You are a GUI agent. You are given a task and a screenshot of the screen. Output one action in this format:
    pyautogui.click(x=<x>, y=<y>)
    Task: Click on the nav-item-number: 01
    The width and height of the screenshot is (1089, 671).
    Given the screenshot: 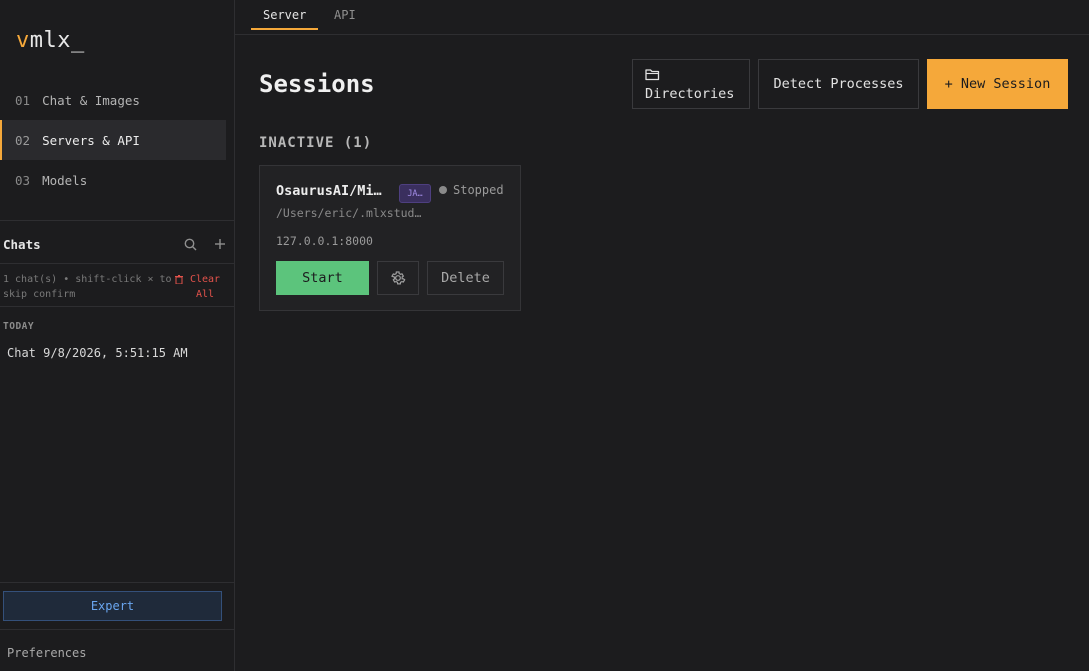 What is the action you would take?
    pyautogui.click(x=23, y=100)
    